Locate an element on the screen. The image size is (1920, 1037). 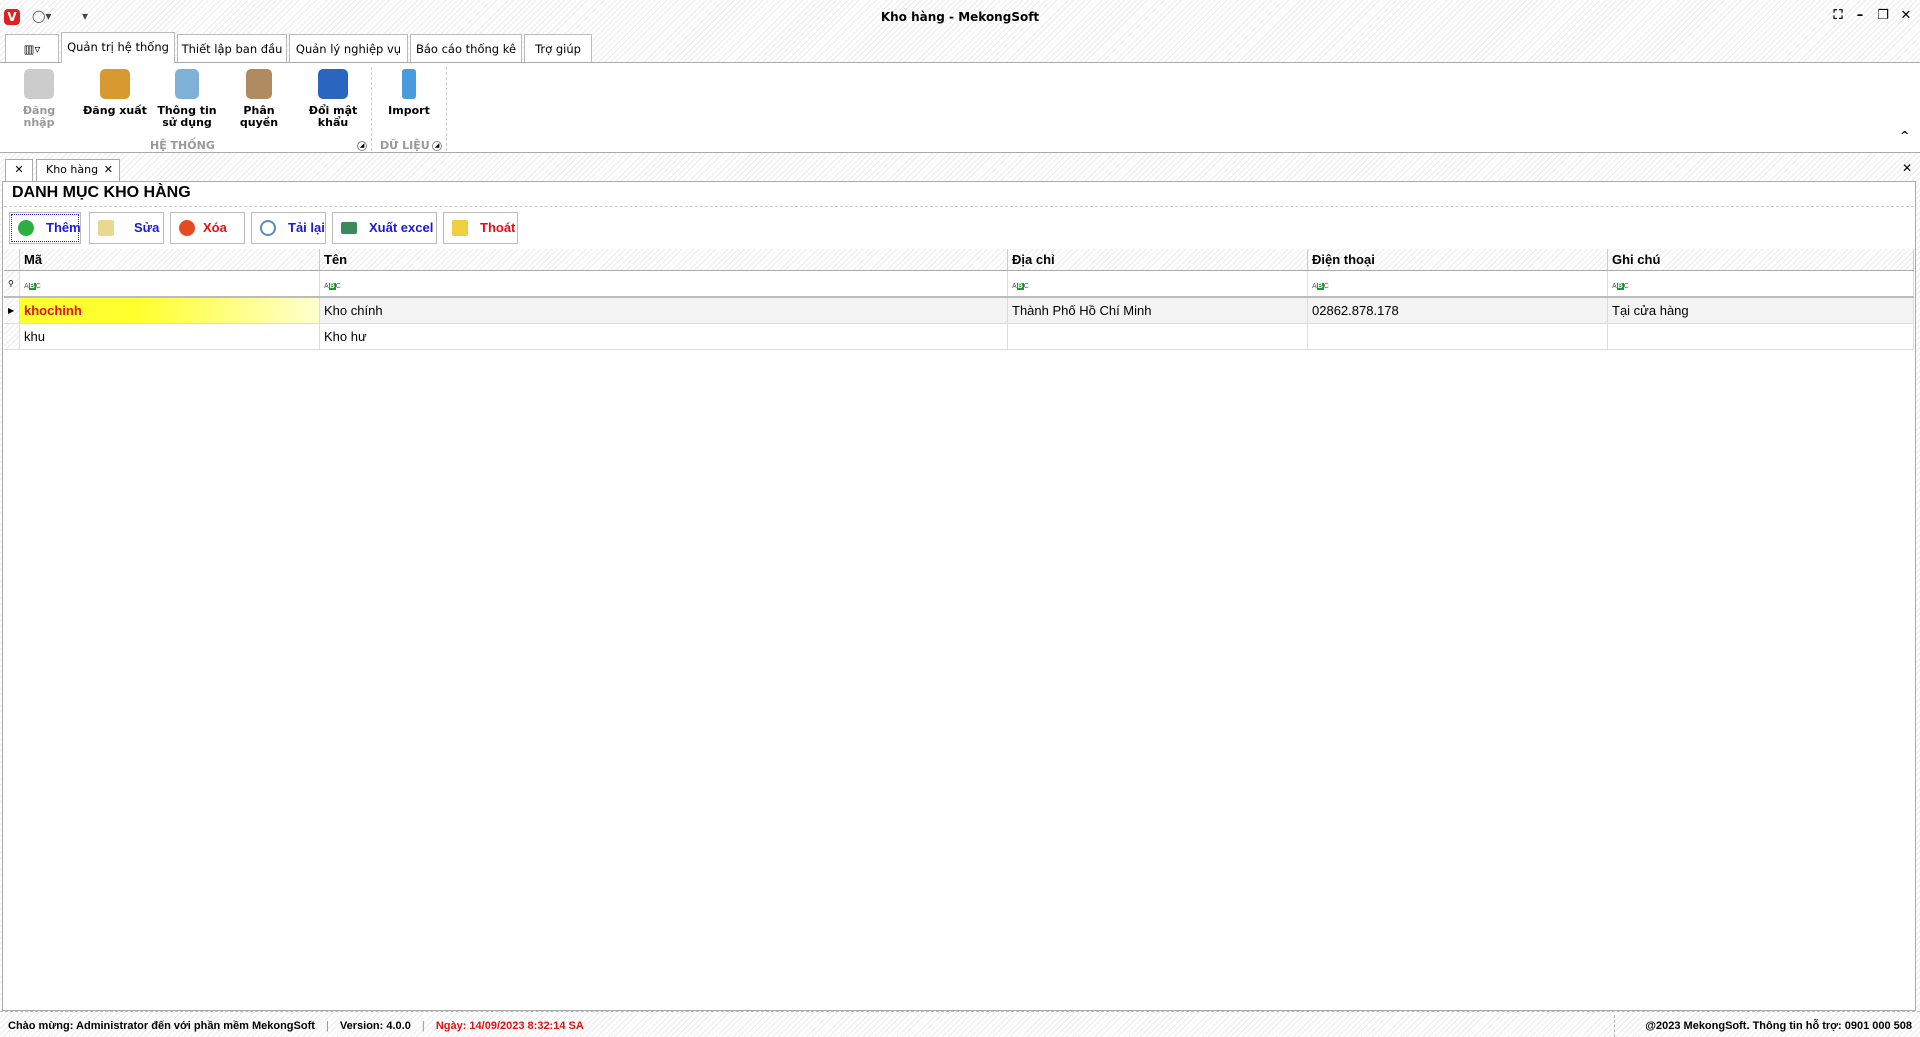
grid-header: Mã Tên Địa chỉ Điện thoại Ghi chú is located at coordinates (959, 260).